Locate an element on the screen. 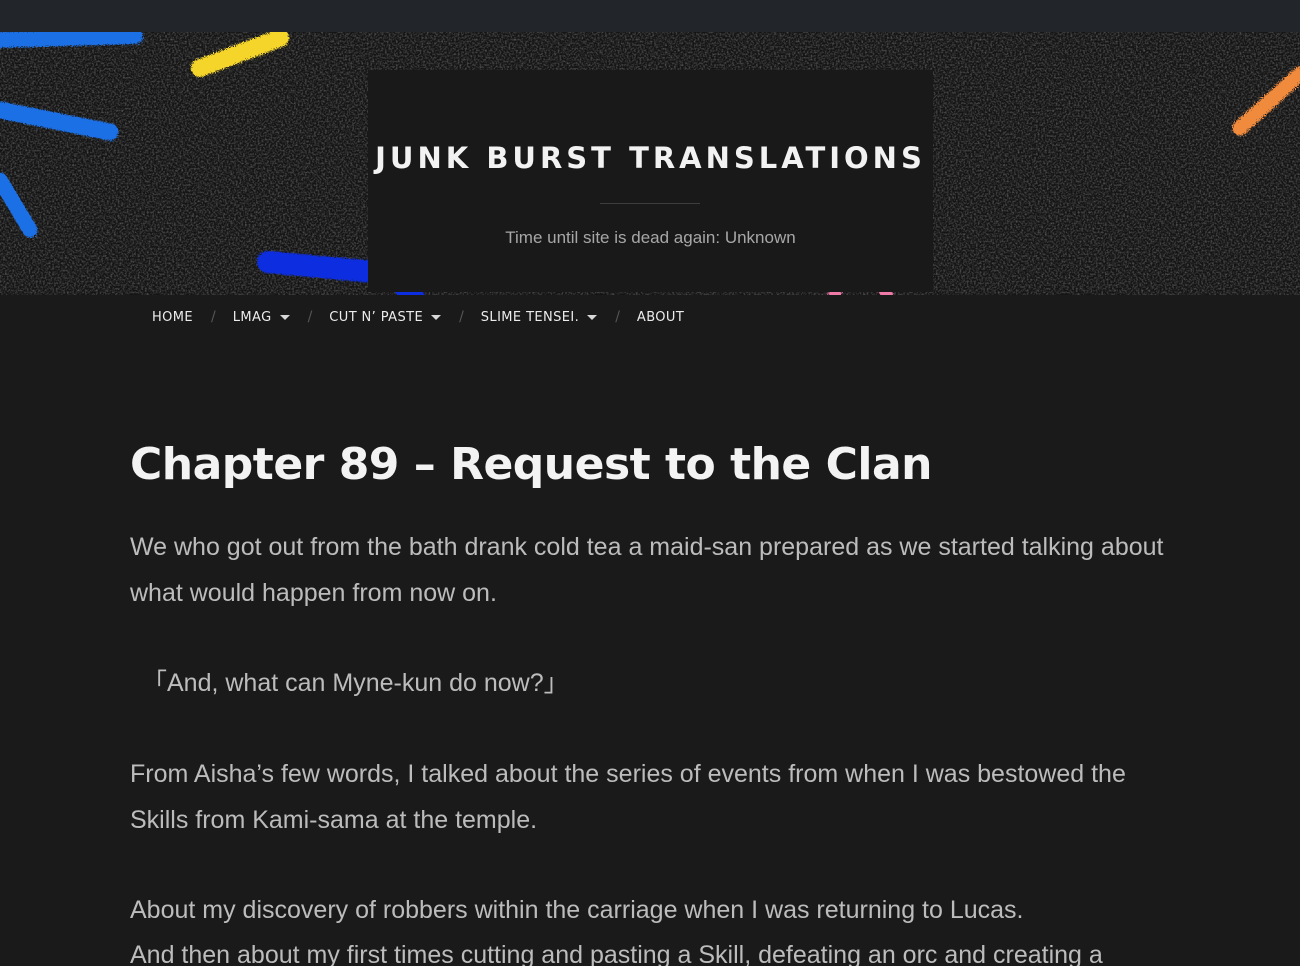  post-title: Chapter 89 – Request to the Clan is located at coordinates (531, 464).